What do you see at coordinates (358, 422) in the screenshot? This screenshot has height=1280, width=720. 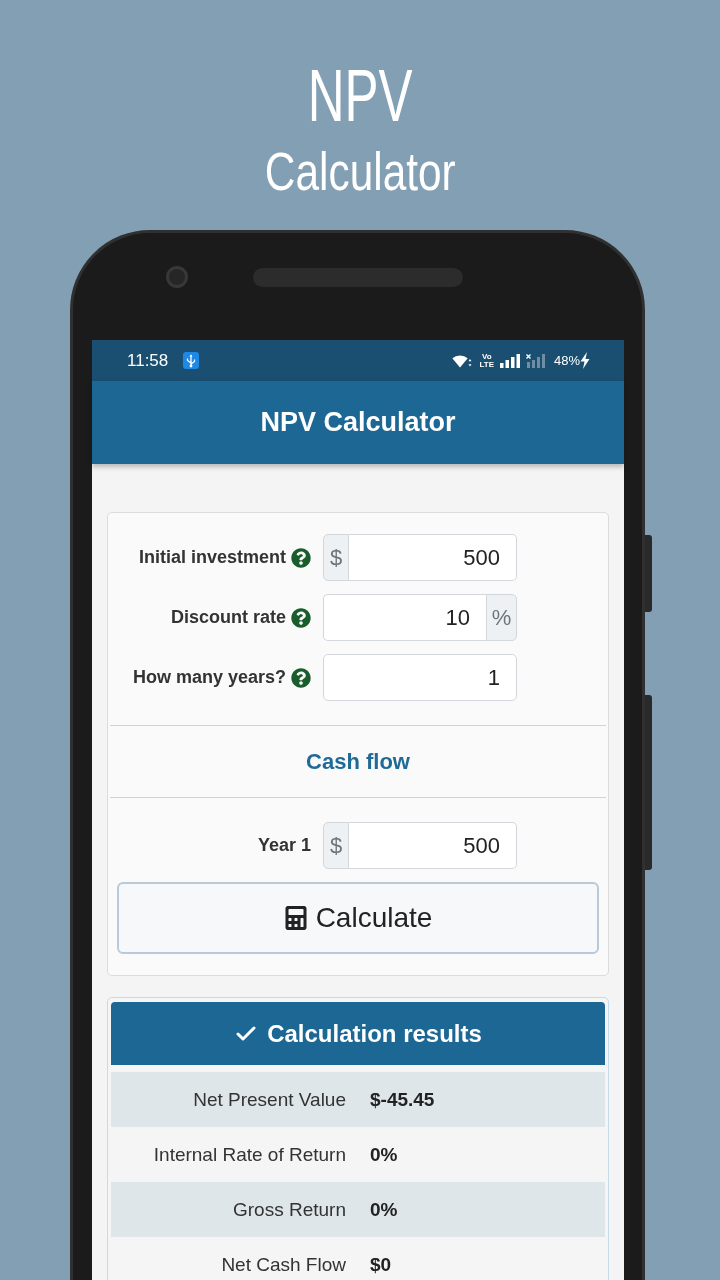 I see `app-title: NPV Calculator` at bounding box center [358, 422].